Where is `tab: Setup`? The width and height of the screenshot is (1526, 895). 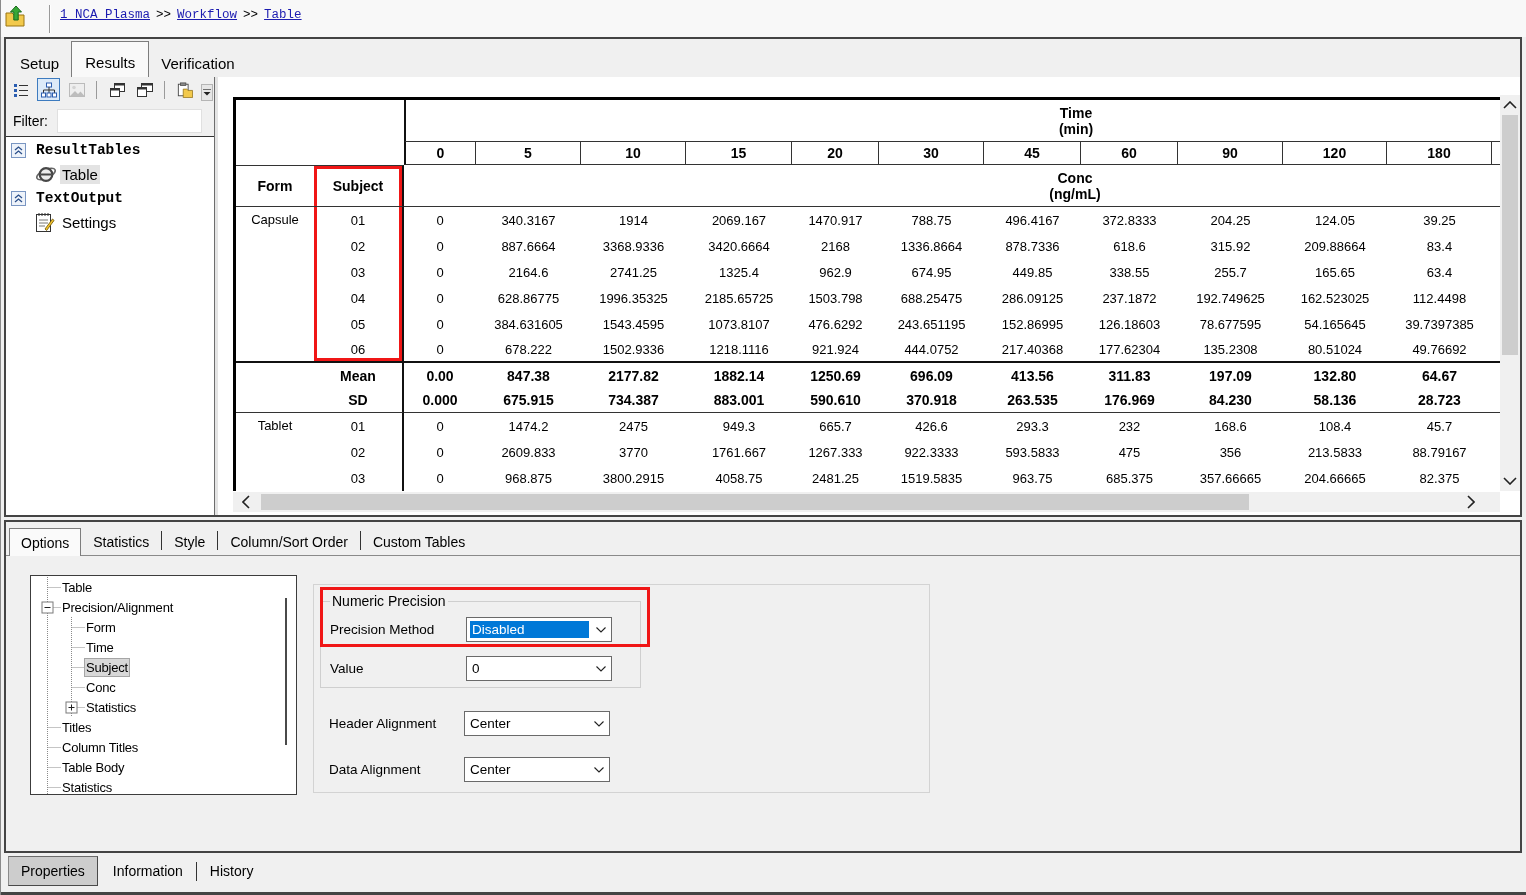 tab: Setup is located at coordinates (40, 62).